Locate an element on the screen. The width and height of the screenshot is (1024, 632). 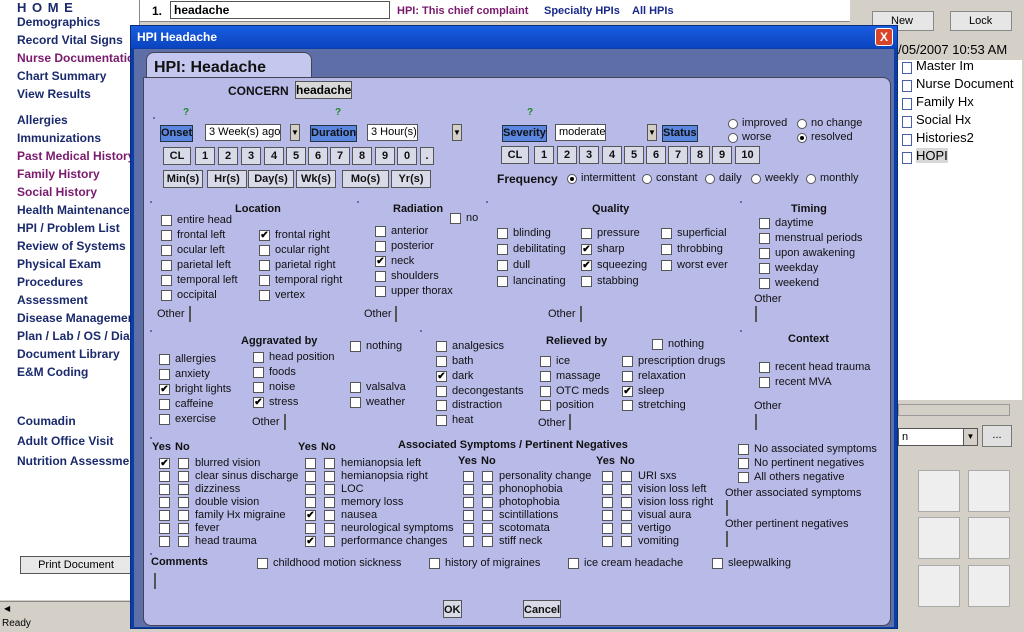
checkbox-relieved-analgesics is located at coordinates (441, 346).